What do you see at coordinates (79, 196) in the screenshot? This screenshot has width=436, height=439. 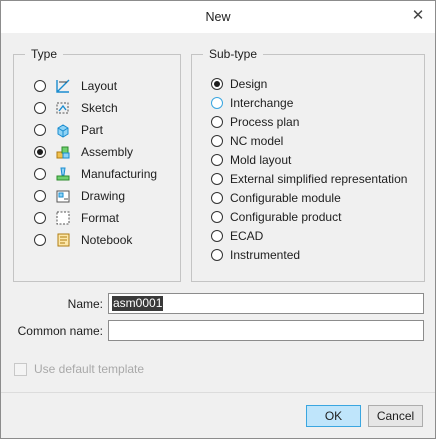 I see `type-option-drawing: Drawing` at bounding box center [79, 196].